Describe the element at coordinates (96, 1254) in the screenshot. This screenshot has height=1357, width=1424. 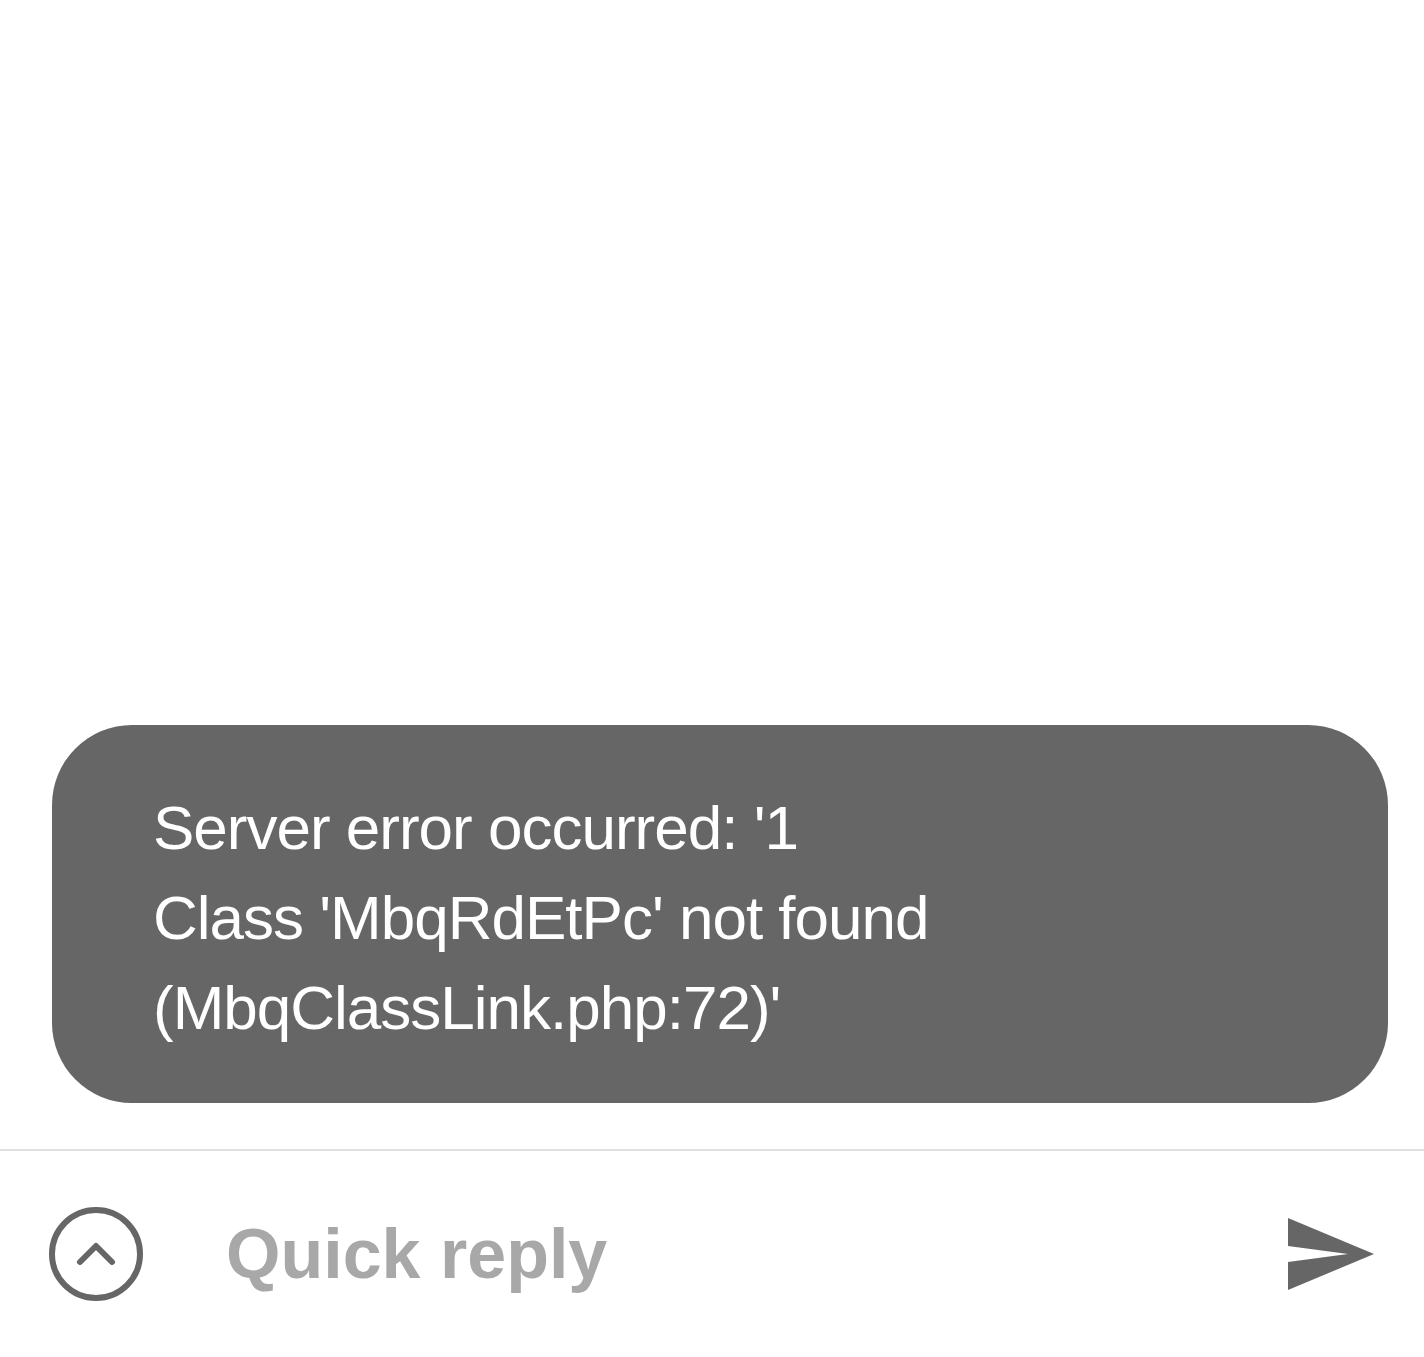
I see `expand-button` at that location.